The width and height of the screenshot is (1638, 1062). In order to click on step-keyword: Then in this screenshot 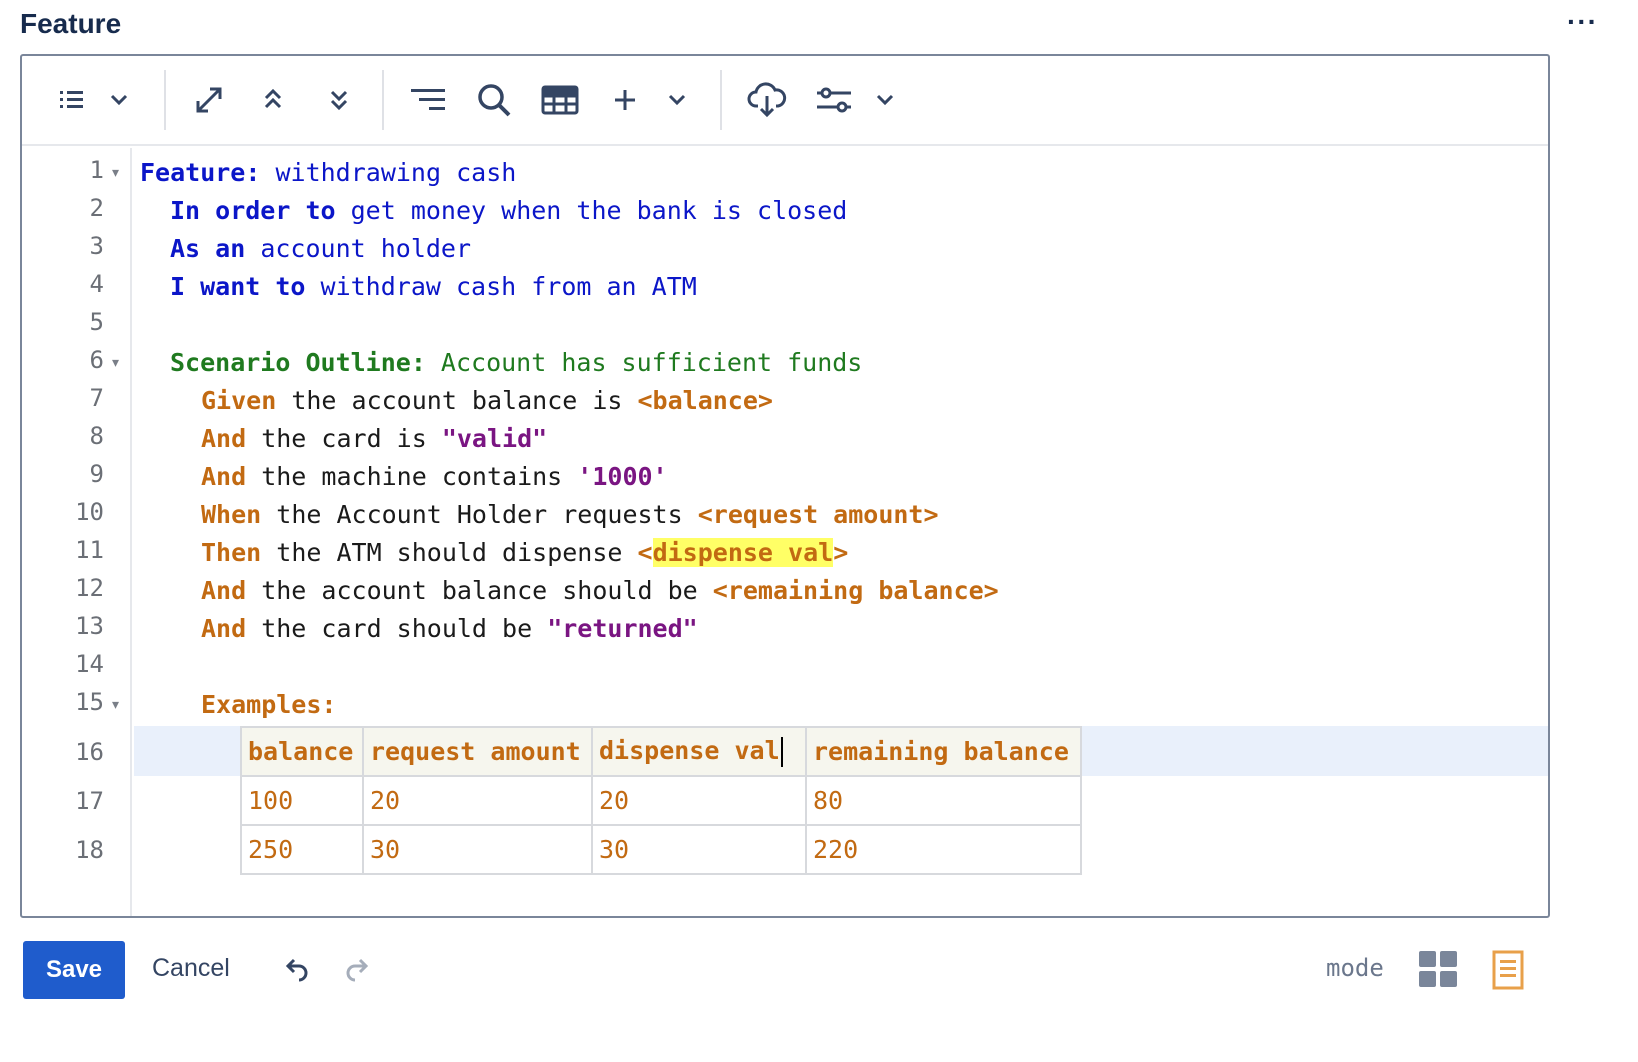, I will do `click(231, 552)`.